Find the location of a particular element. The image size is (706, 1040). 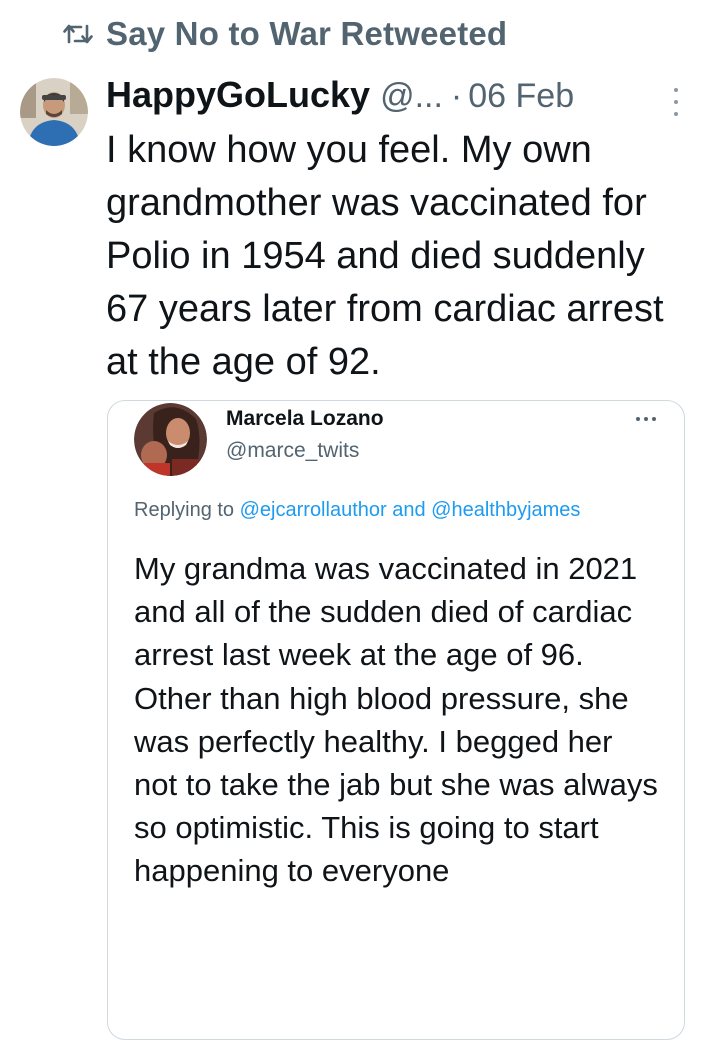

mention-conjunction: and is located at coordinates (409, 510).